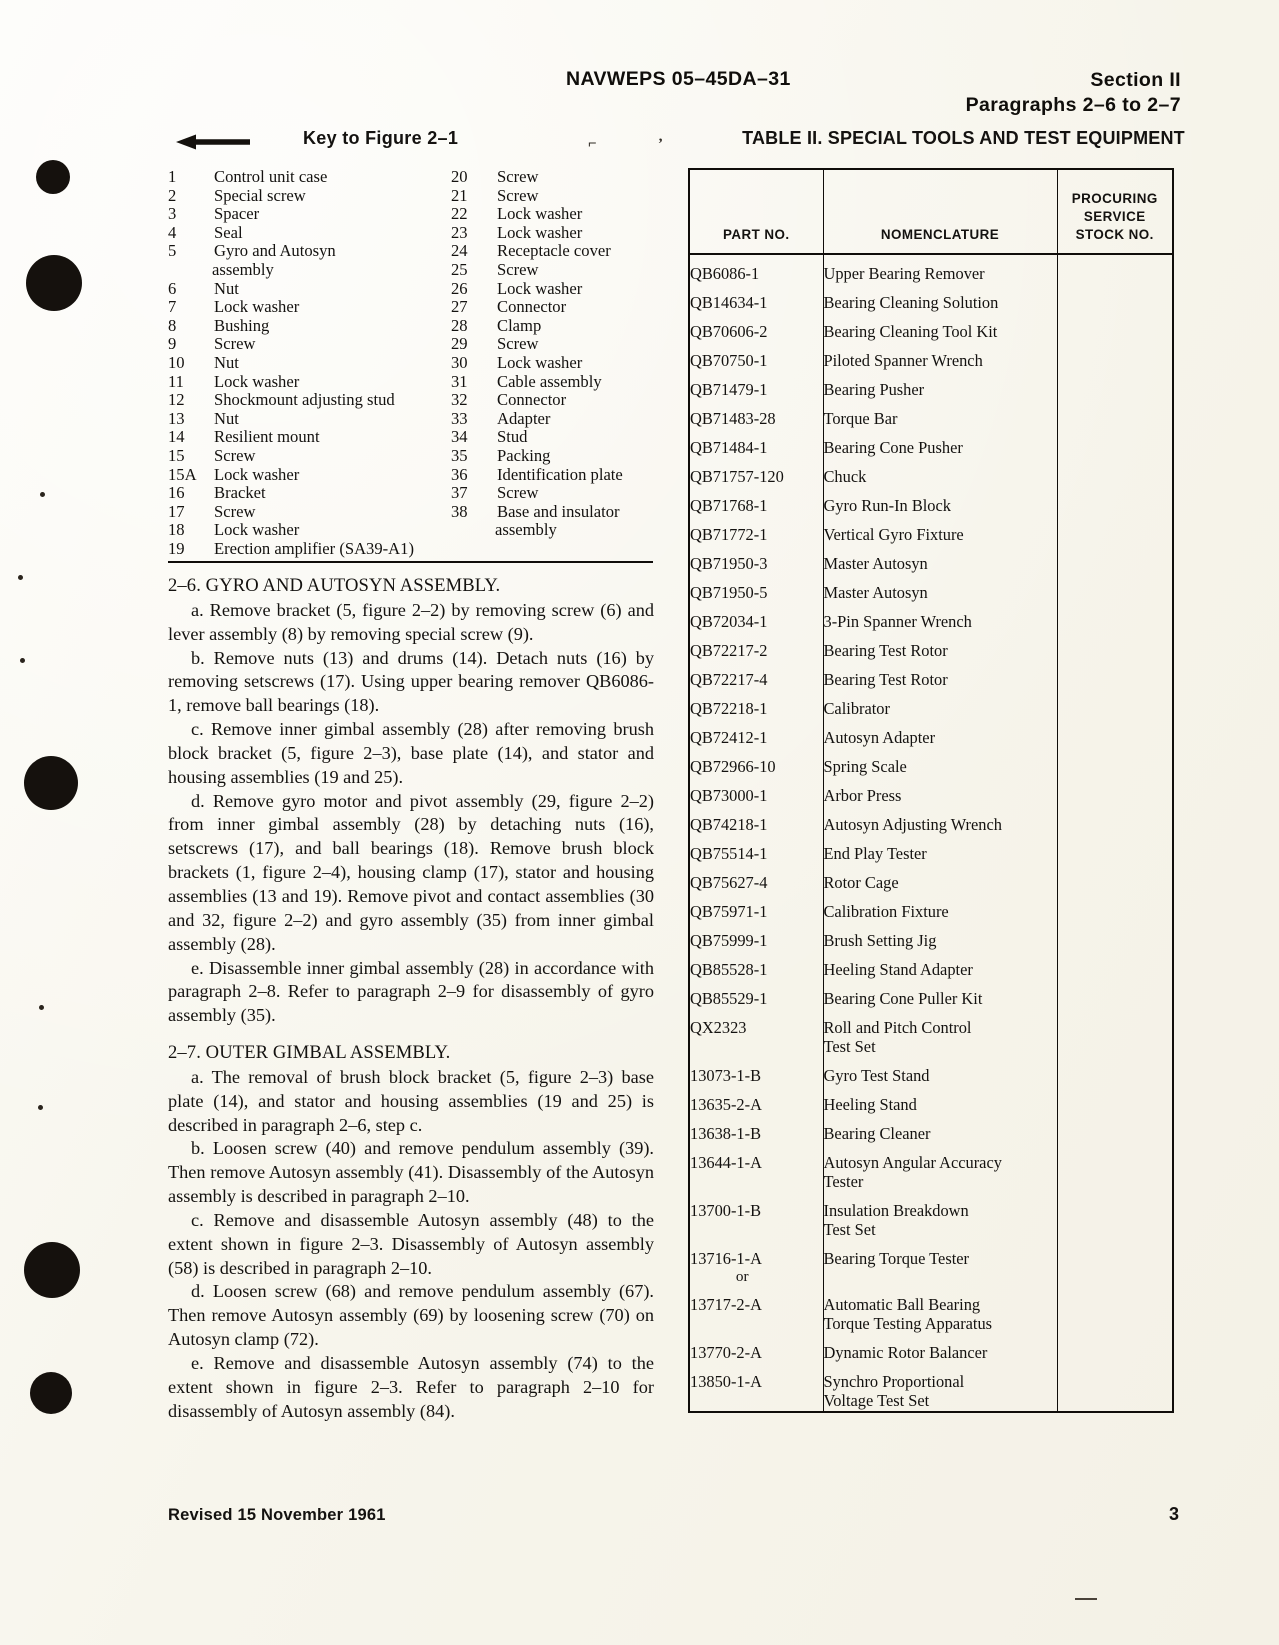  Describe the element at coordinates (940, 269) in the screenshot. I see `cell-nomenclature: Upper Bearing Remover` at that location.